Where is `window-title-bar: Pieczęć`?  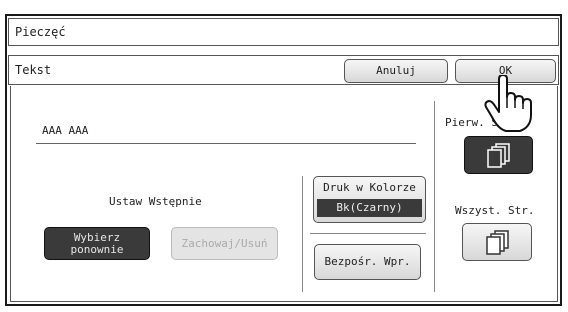 window-title-bar: Pieczęć is located at coordinates (283, 32).